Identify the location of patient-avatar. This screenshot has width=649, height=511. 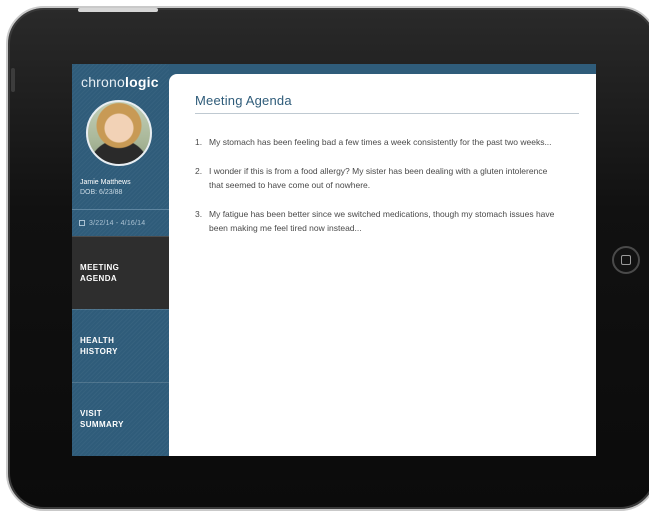
(119, 133).